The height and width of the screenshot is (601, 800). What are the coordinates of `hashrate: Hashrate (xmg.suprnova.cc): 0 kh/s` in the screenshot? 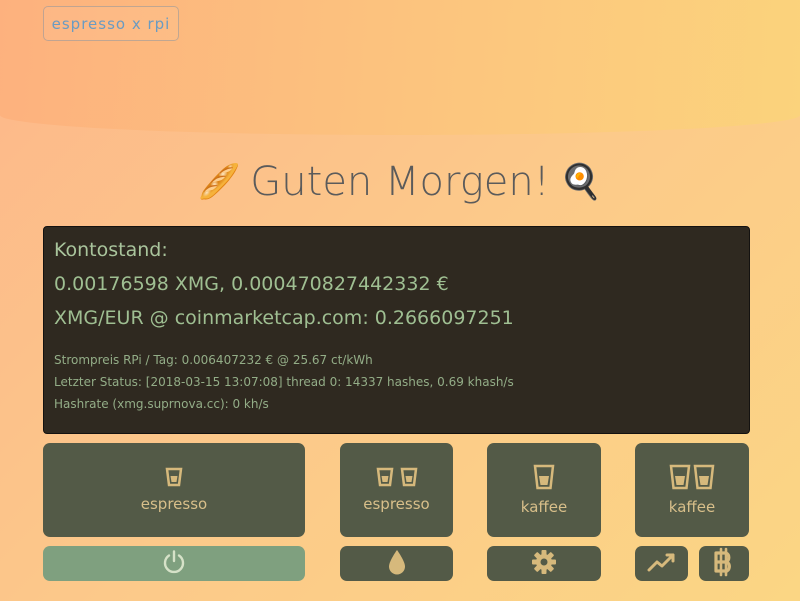 It's located at (161, 404).